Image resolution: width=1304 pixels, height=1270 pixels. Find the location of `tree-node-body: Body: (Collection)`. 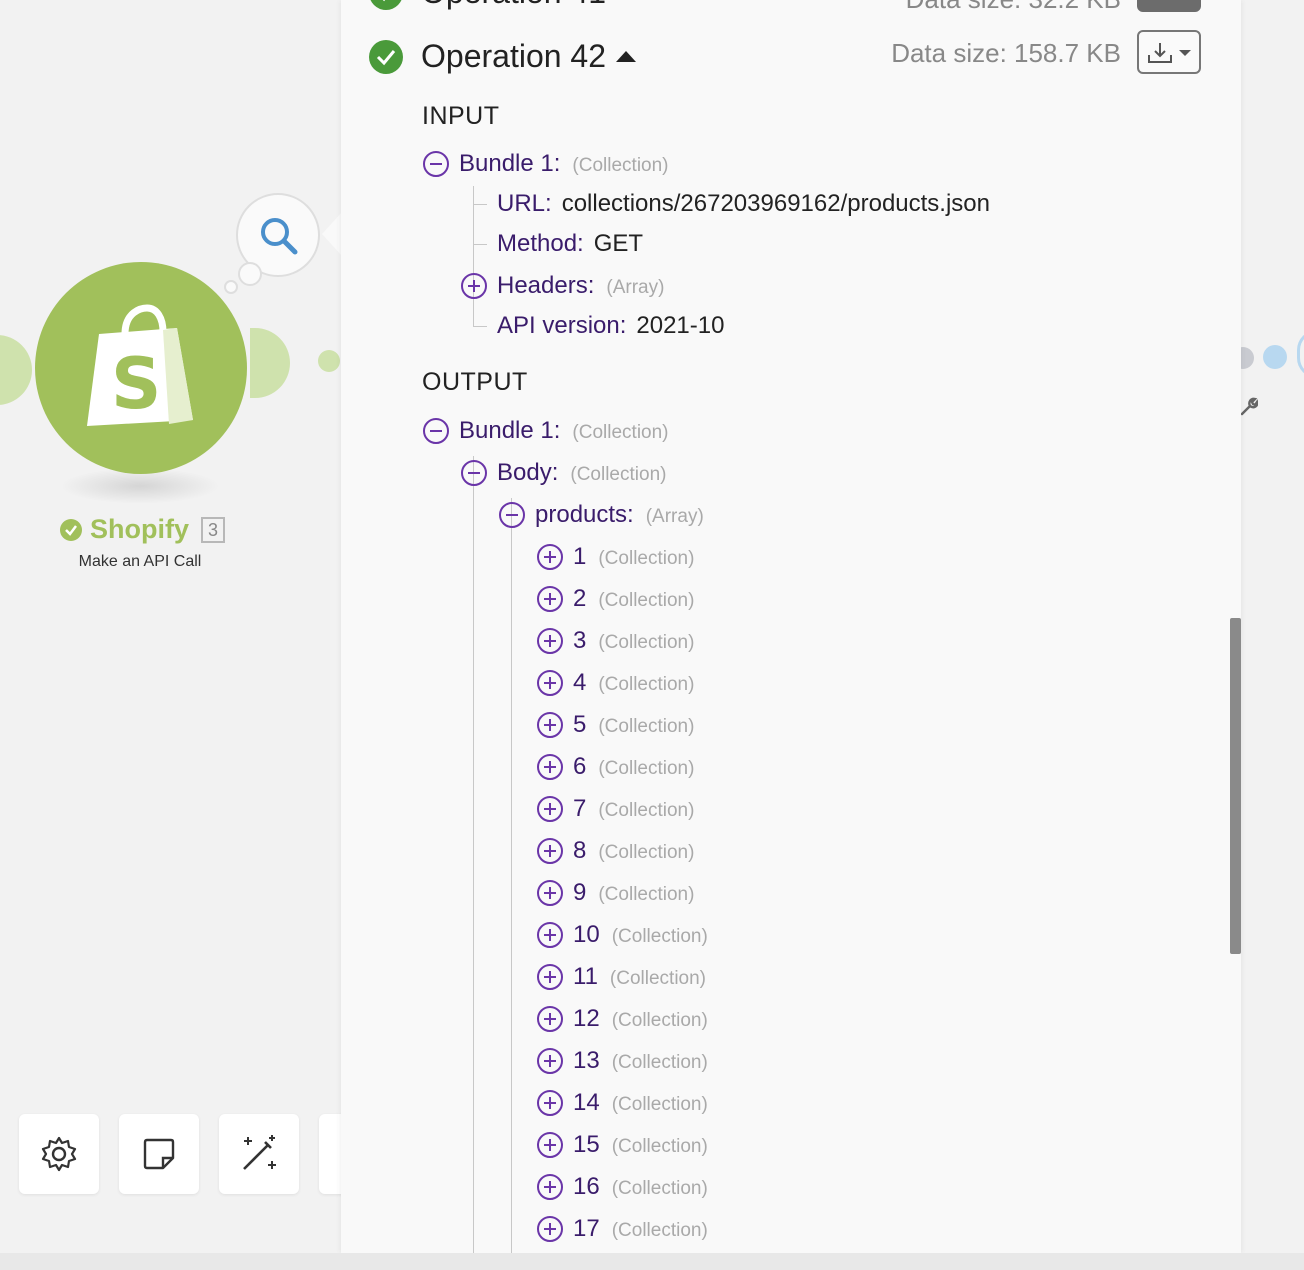

tree-node-body: Body: (Collection) is located at coordinates (563, 473).